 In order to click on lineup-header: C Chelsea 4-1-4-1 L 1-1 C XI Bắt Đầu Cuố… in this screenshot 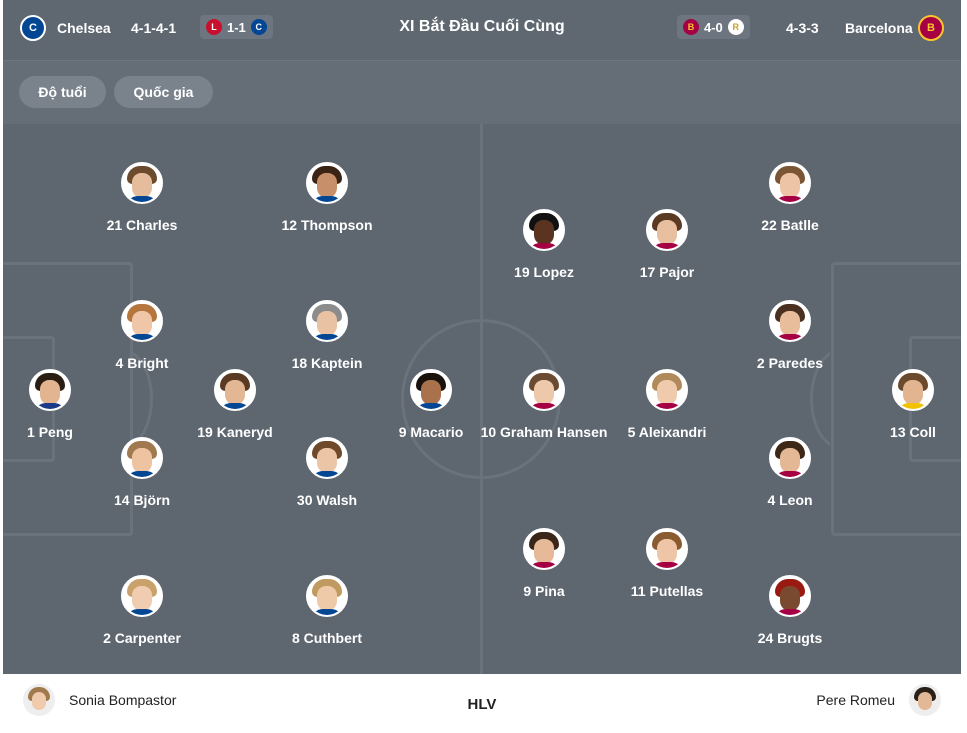, I will do `click(482, 30)`.